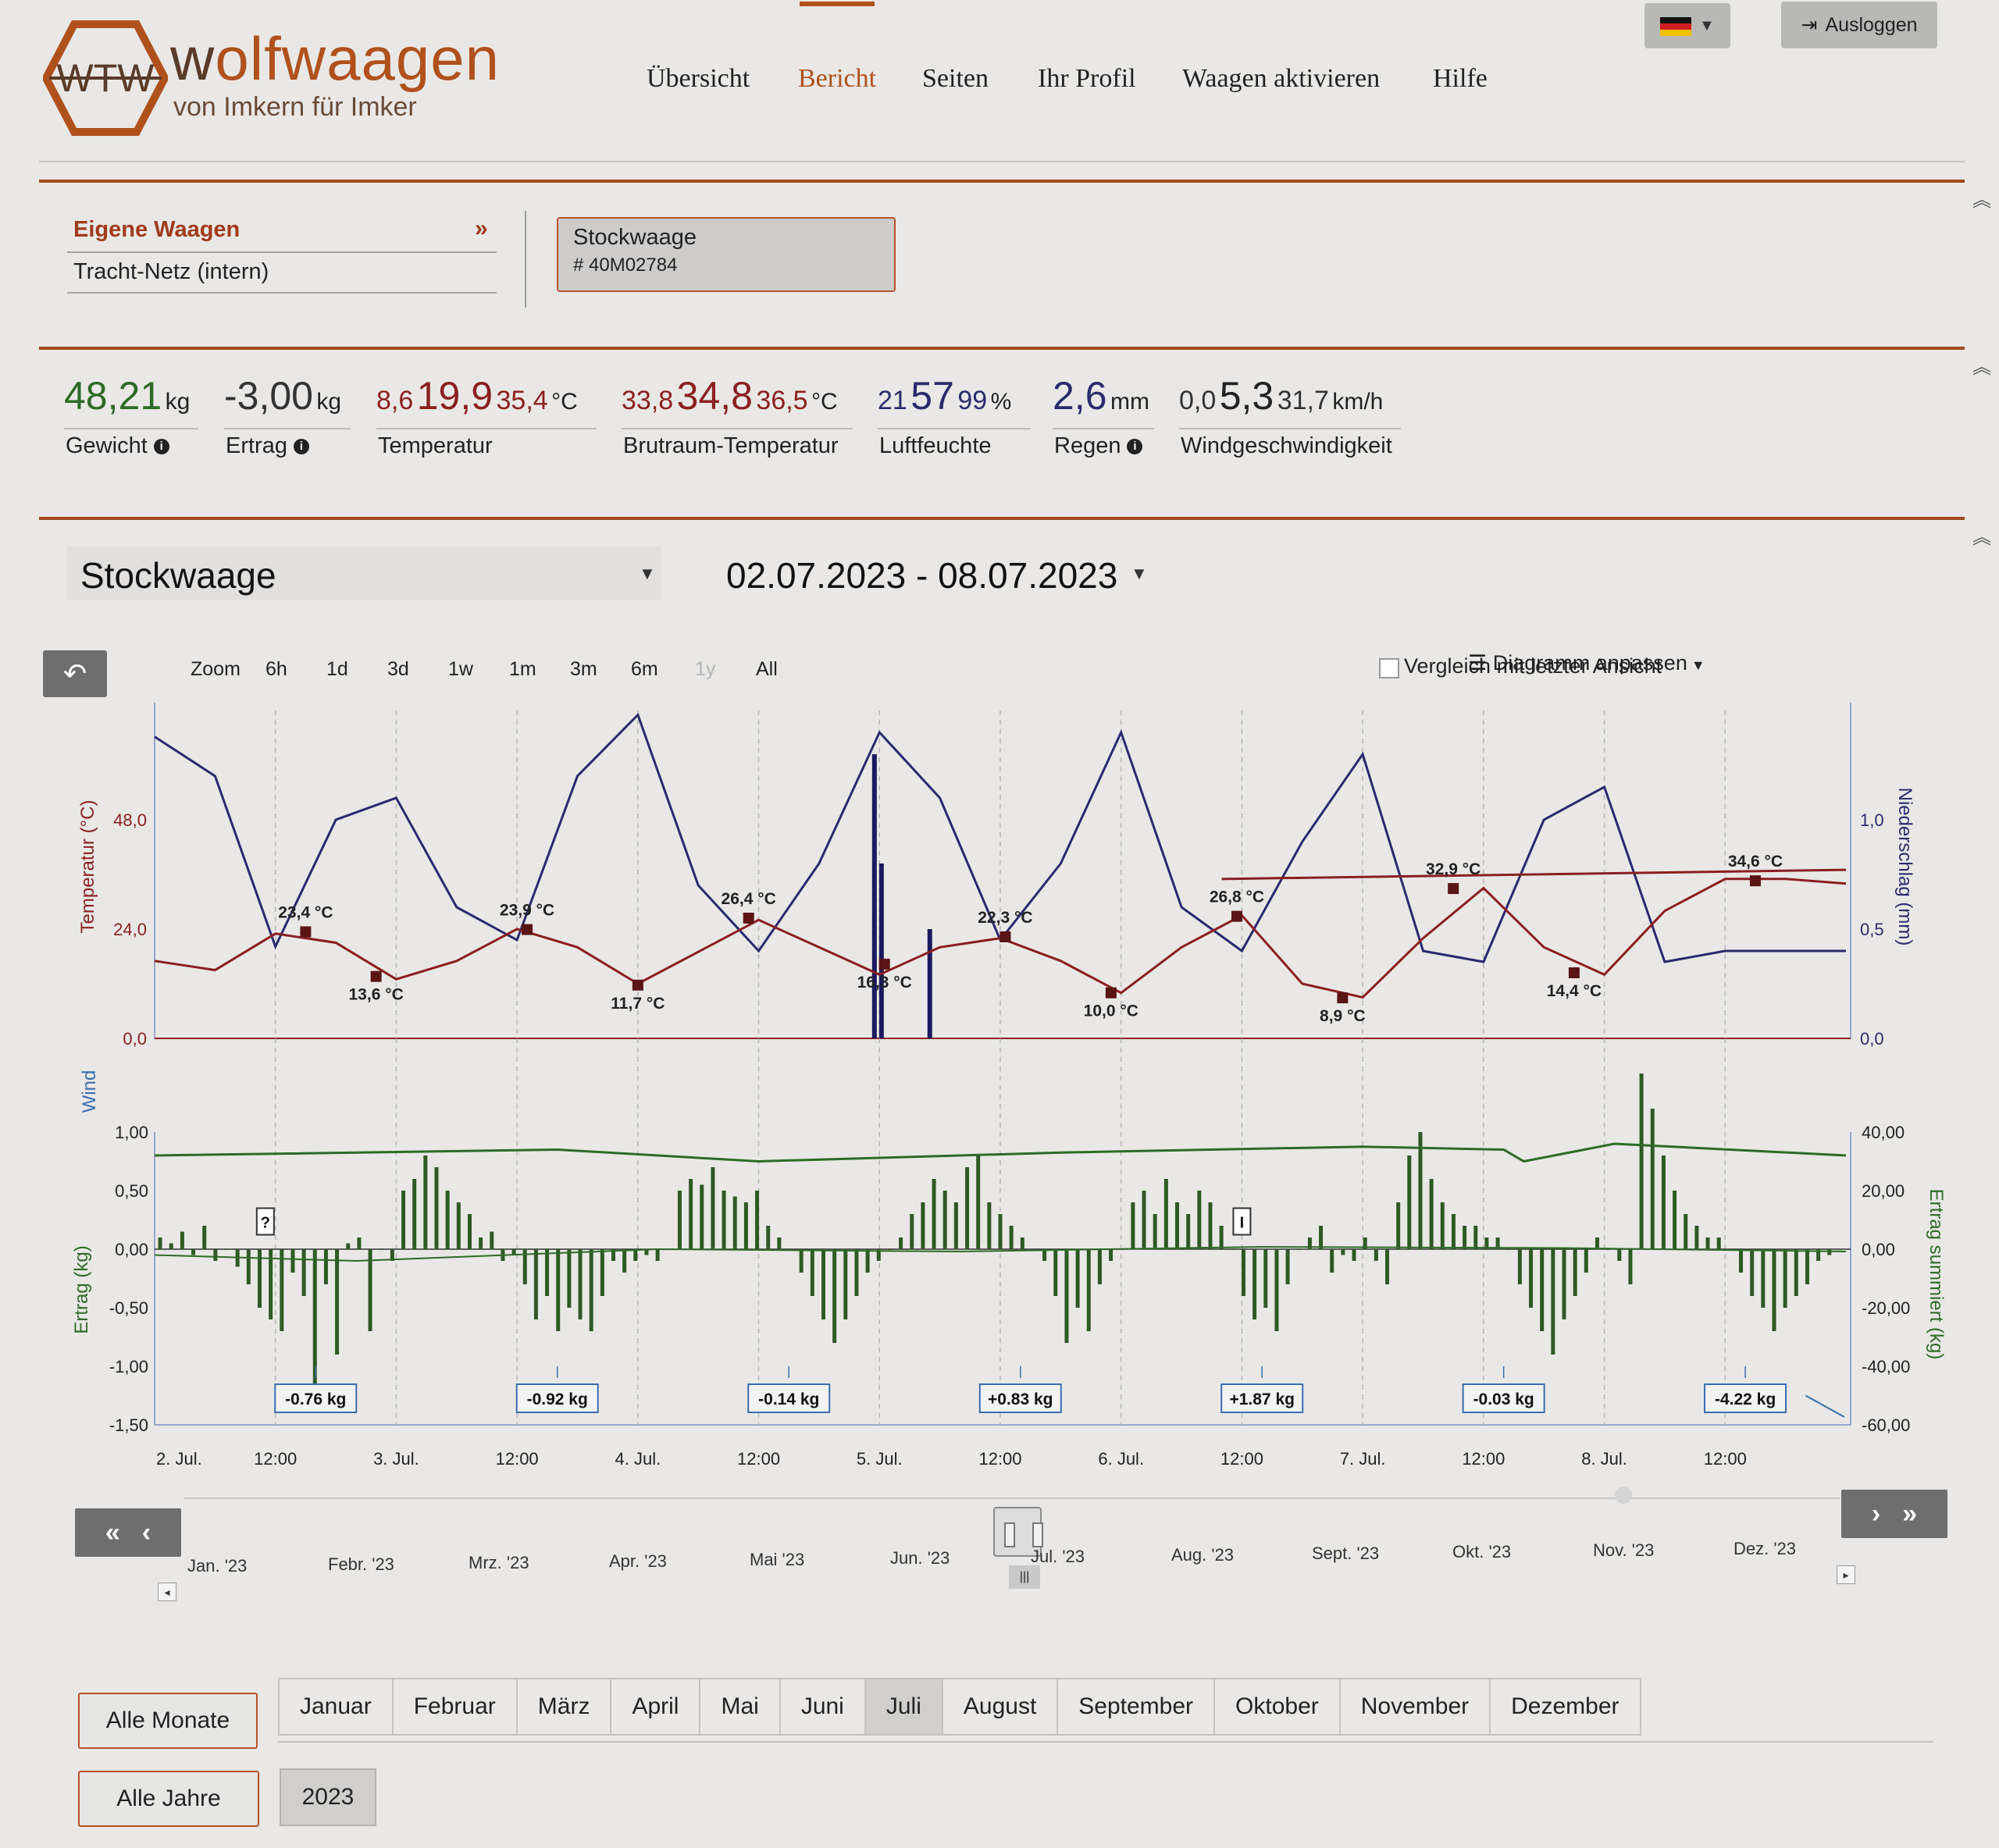 Image resolution: width=1999 pixels, height=1848 pixels. I want to click on navigator-month-label: Apr. '23, so click(638, 1562).